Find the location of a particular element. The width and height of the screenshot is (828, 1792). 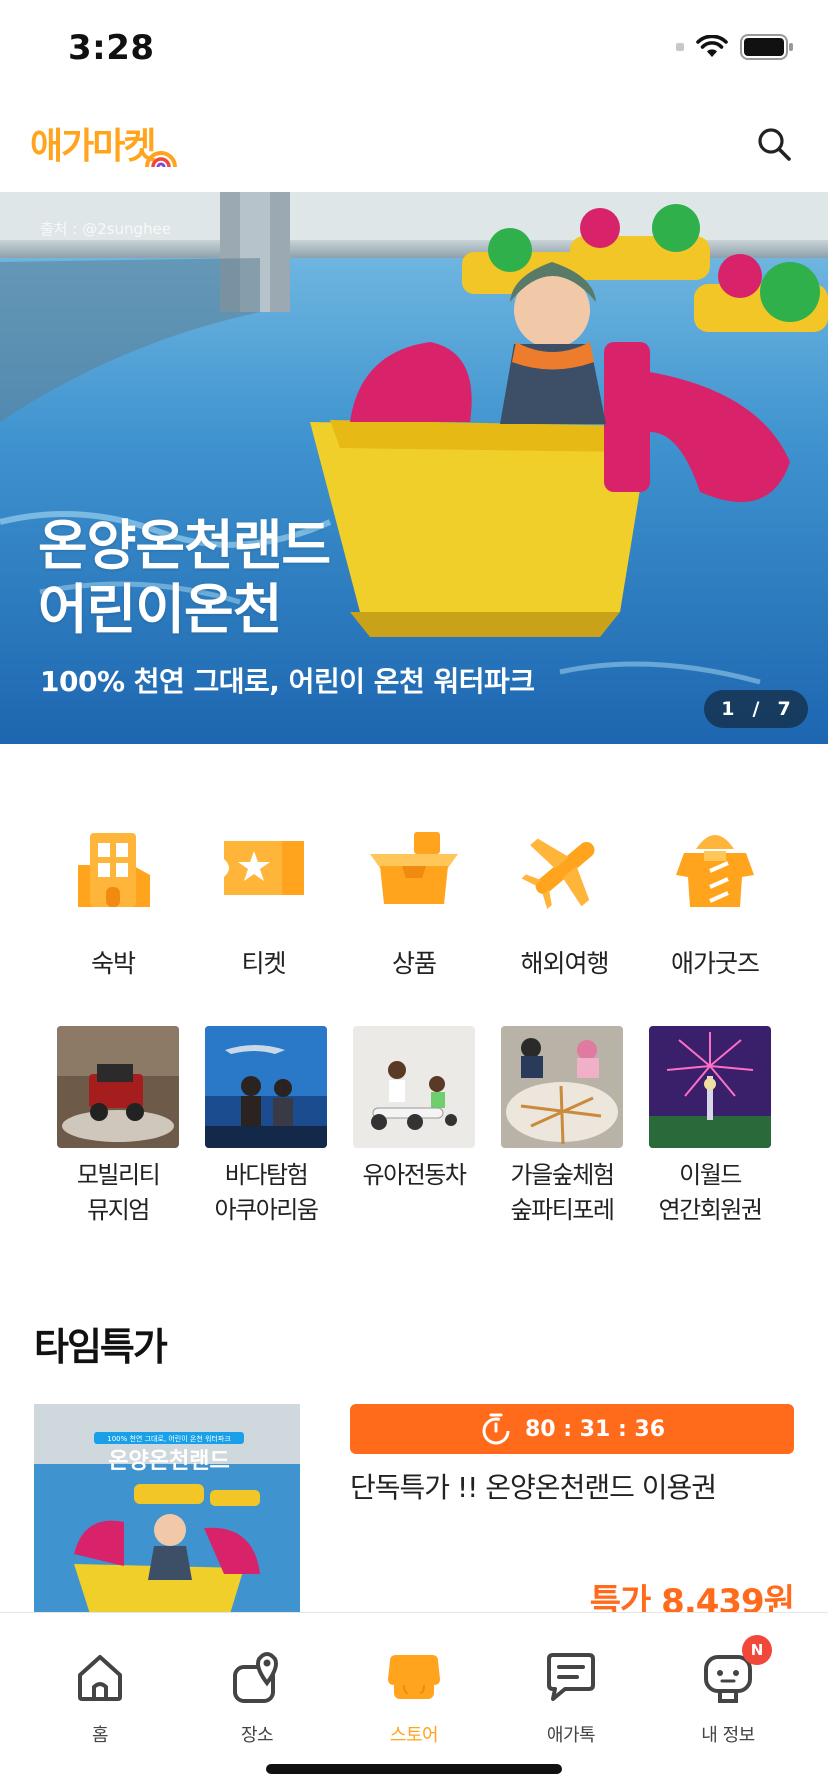

category-ticket: 티켓 is located at coordinates (264, 899).